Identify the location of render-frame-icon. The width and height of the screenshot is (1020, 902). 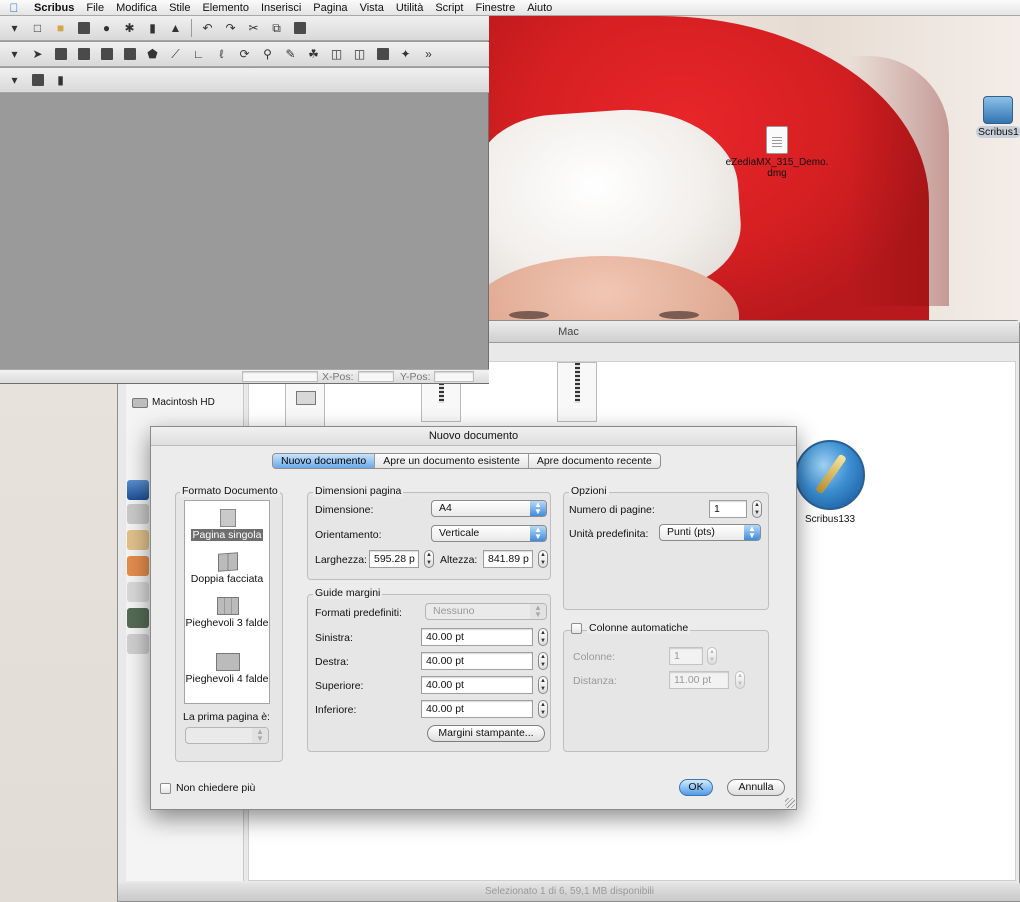
(106, 54).